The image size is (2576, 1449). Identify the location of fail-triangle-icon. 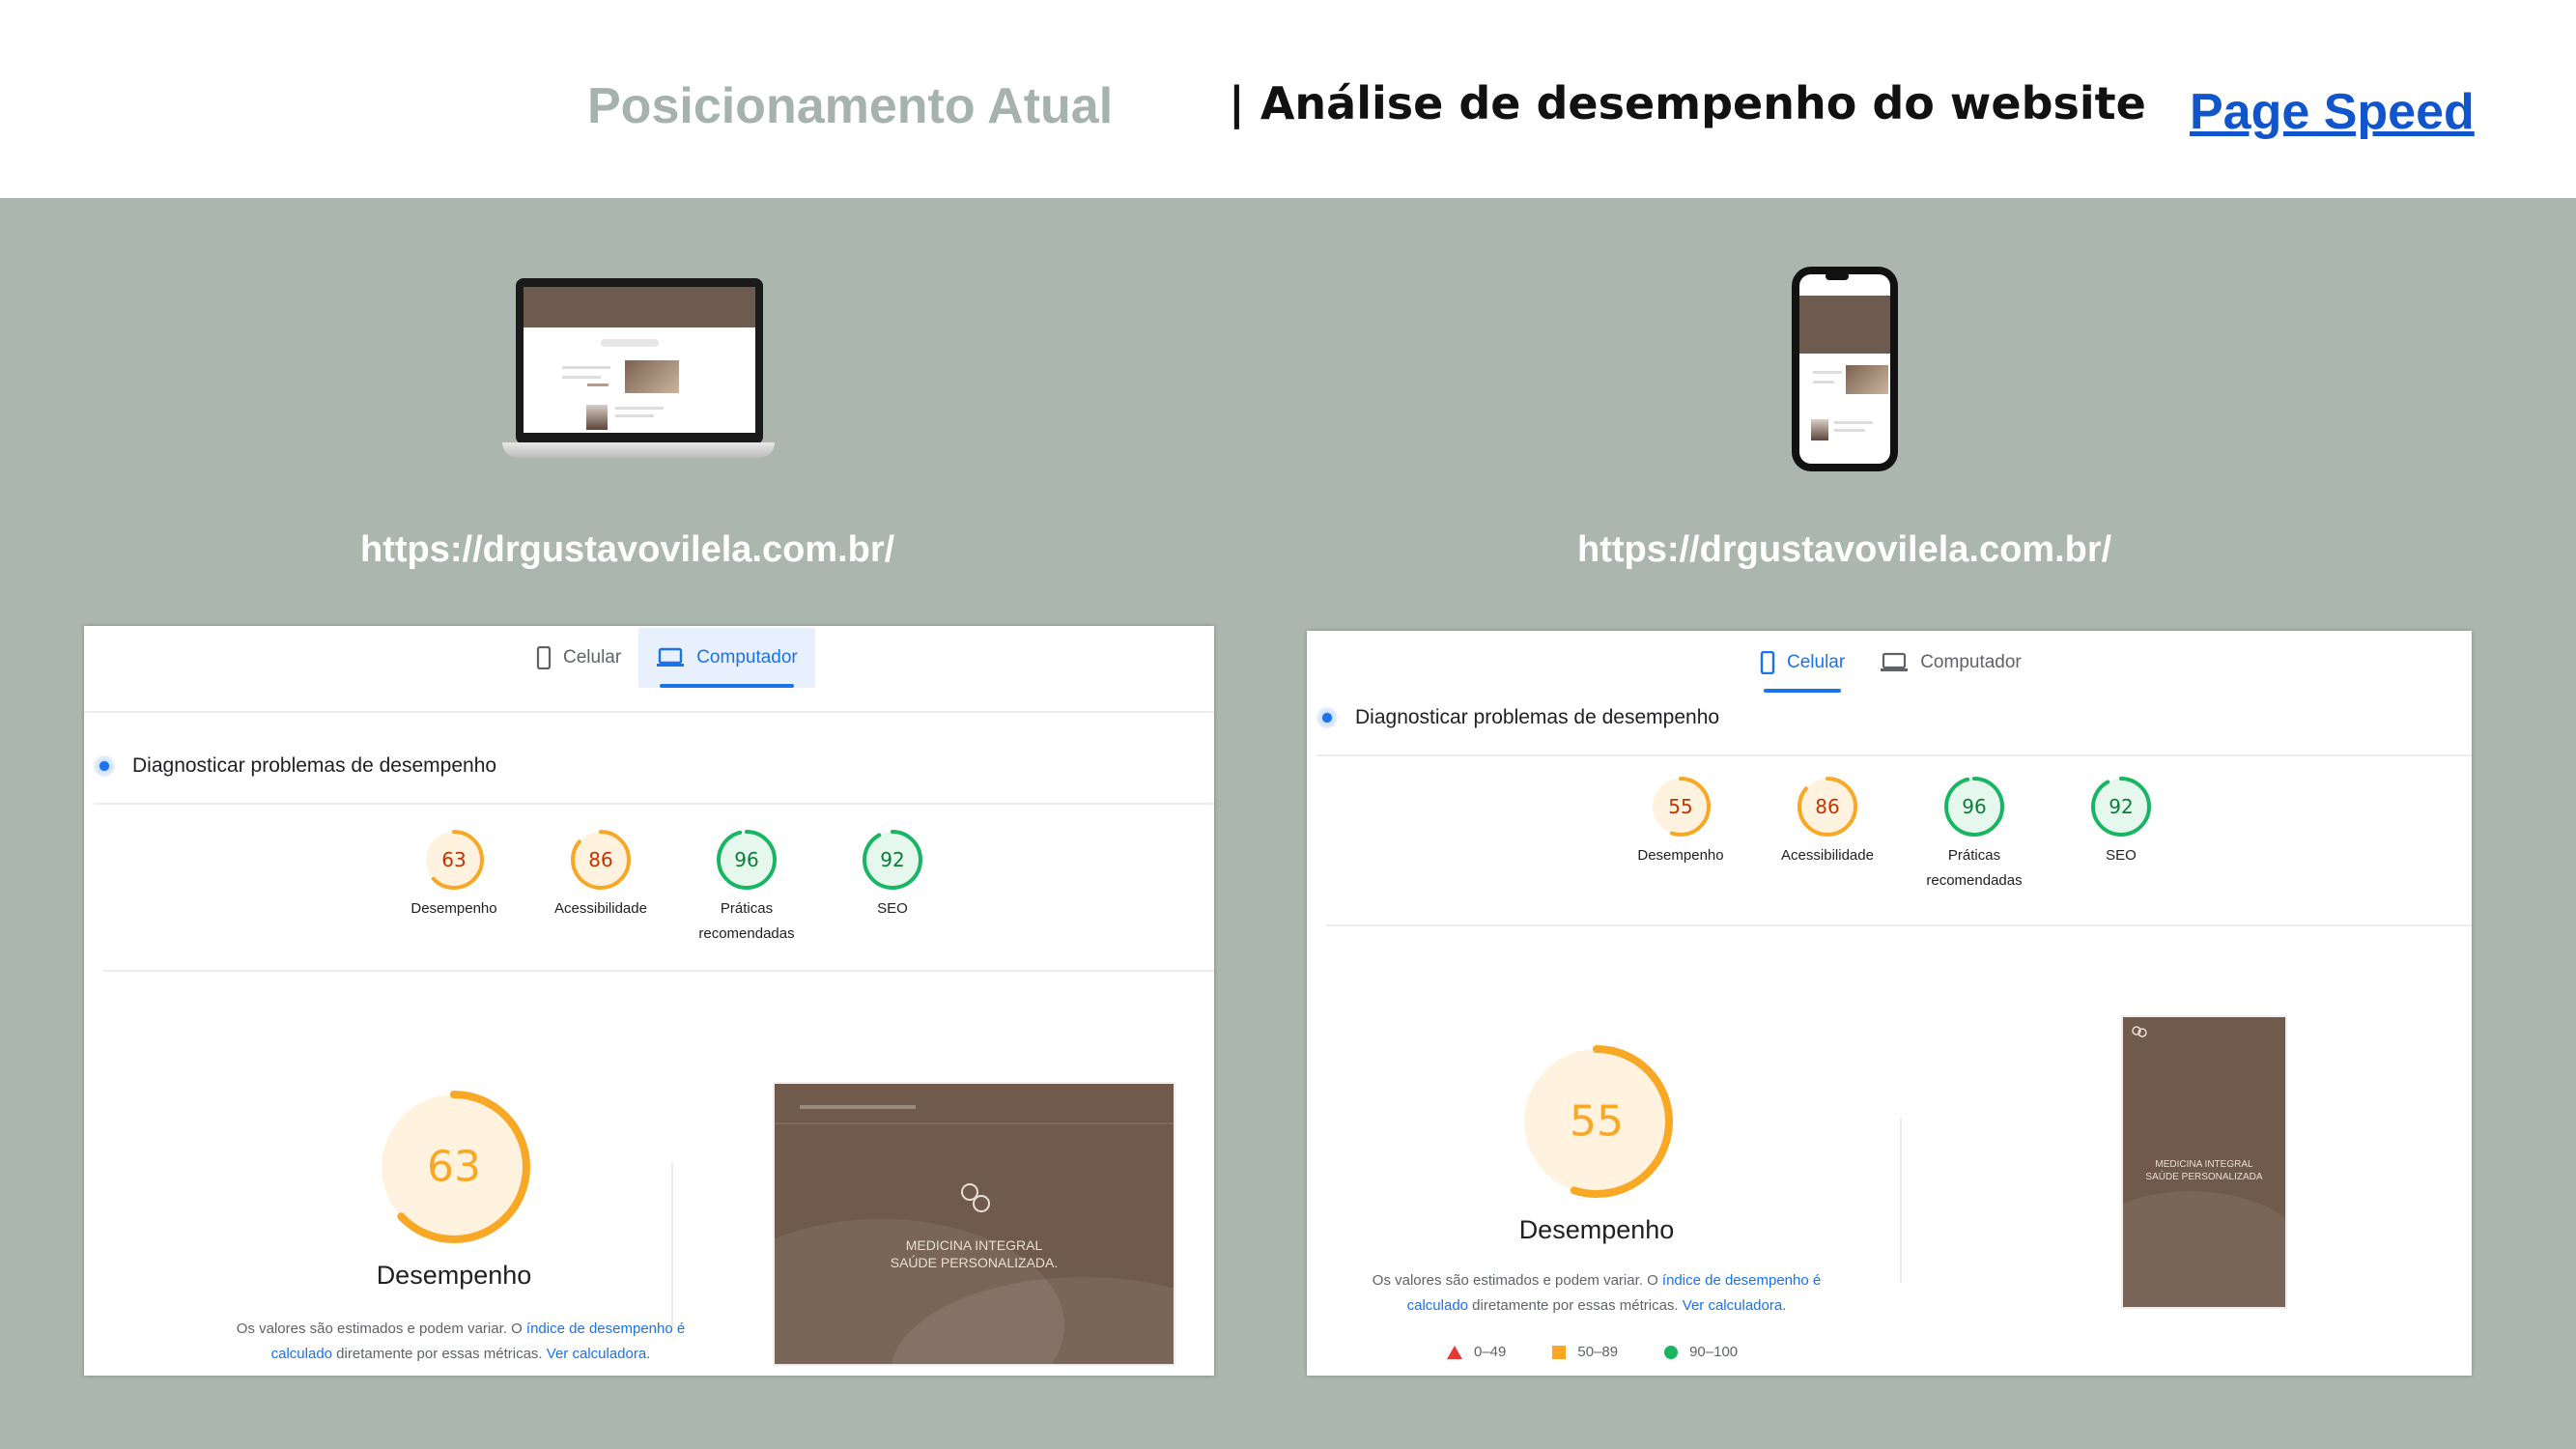
(1454, 1352).